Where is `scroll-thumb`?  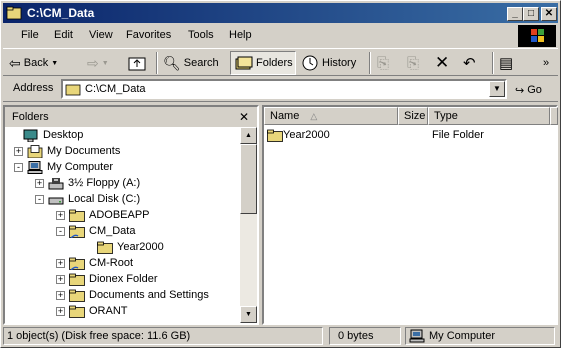 scroll-thumb is located at coordinates (248, 179).